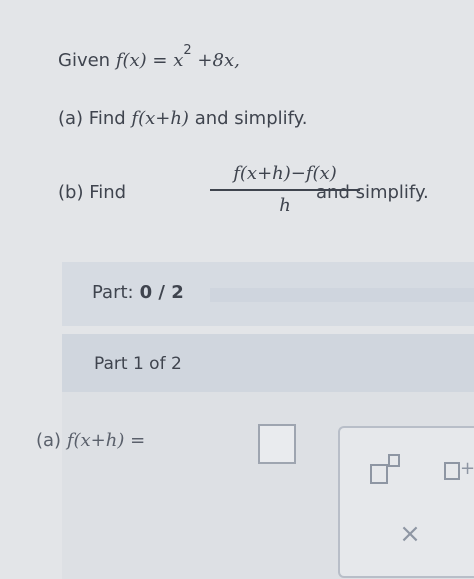  I want to click on clear-icon: ×, so click(410, 534).